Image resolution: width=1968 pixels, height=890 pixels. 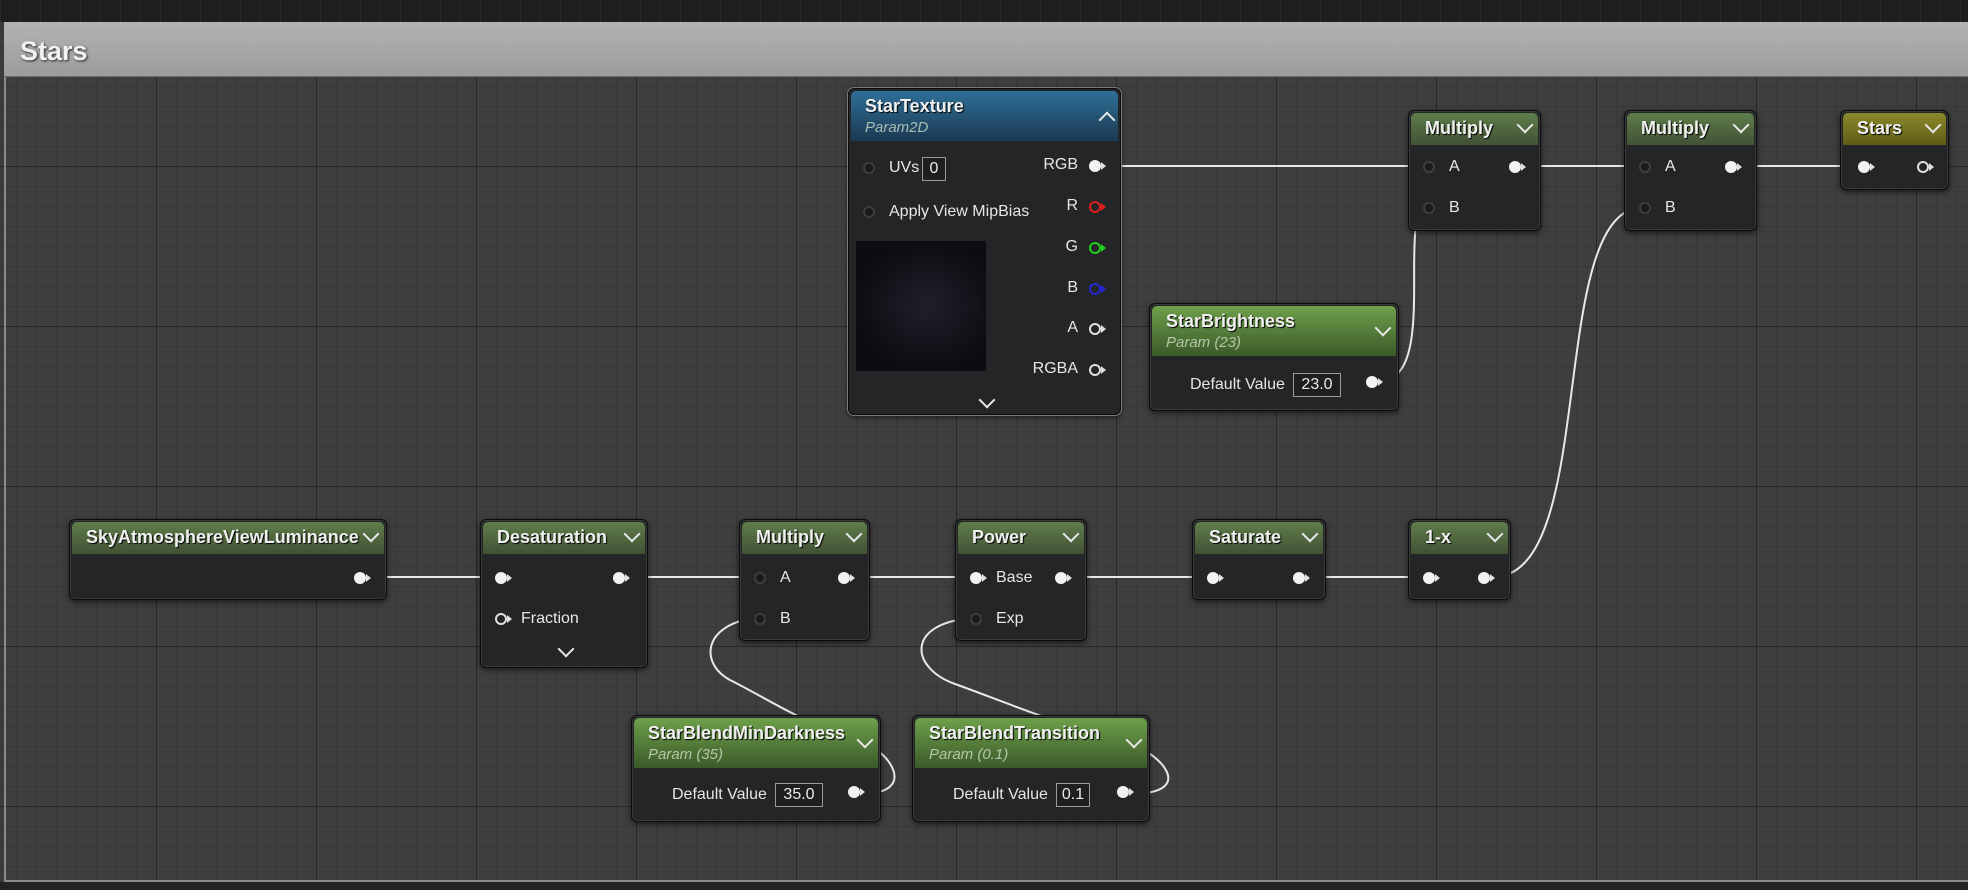 What do you see at coordinates (1055, 368) in the screenshot?
I see `rgba-label: RGBA` at bounding box center [1055, 368].